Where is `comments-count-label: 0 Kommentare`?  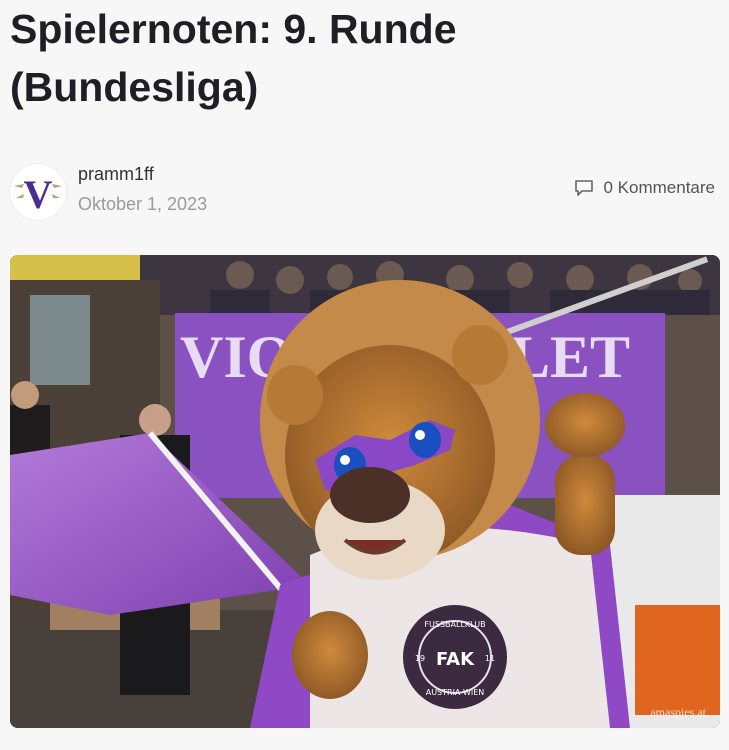 comments-count-label: 0 Kommentare is located at coordinates (659, 187).